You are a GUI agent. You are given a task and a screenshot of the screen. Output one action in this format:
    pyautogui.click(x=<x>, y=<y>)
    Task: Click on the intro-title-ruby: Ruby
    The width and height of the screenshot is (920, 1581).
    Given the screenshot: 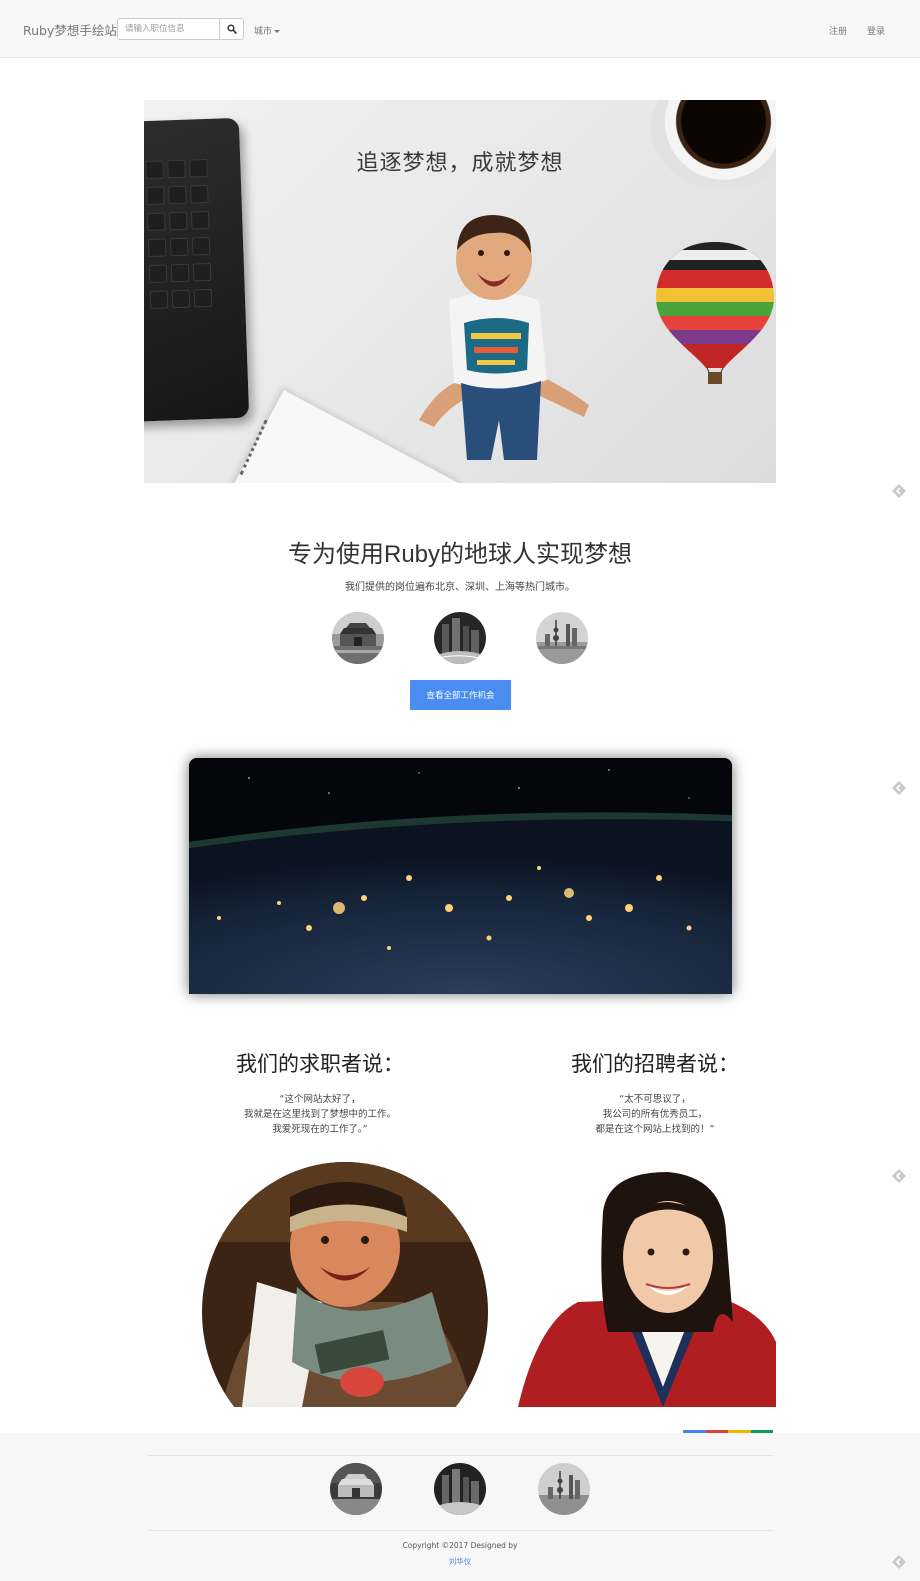 What is the action you would take?
    pyautogui.click(x=412, y=554)
    